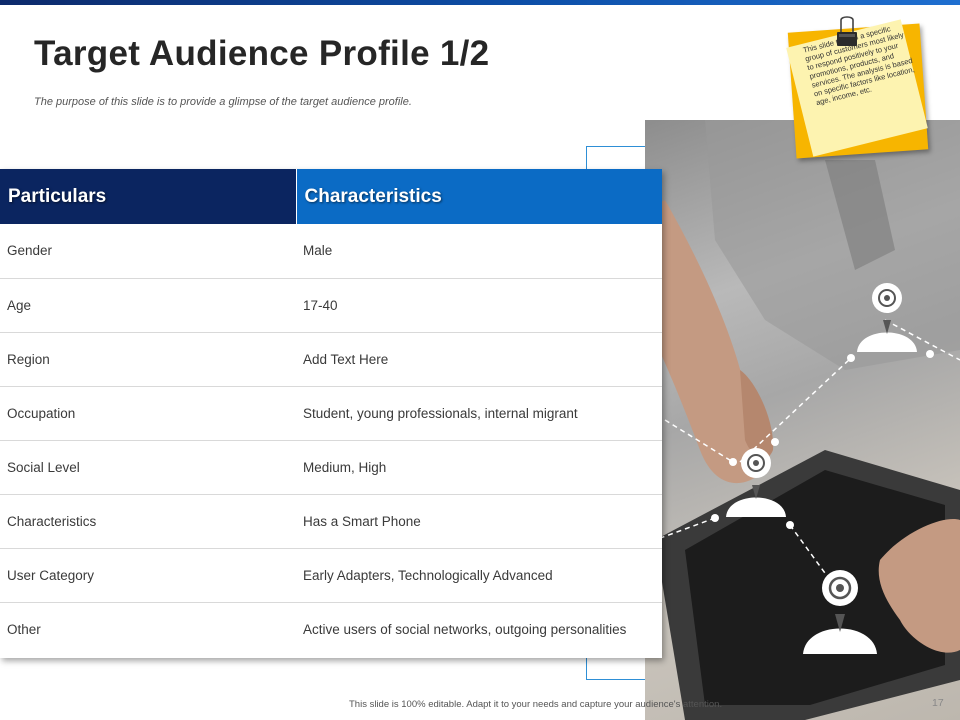 This screenshot has height=720, width=960. Describe the element at coordinates (24, 629) in the screenshot. I see `particular-cell: Other` at that location.